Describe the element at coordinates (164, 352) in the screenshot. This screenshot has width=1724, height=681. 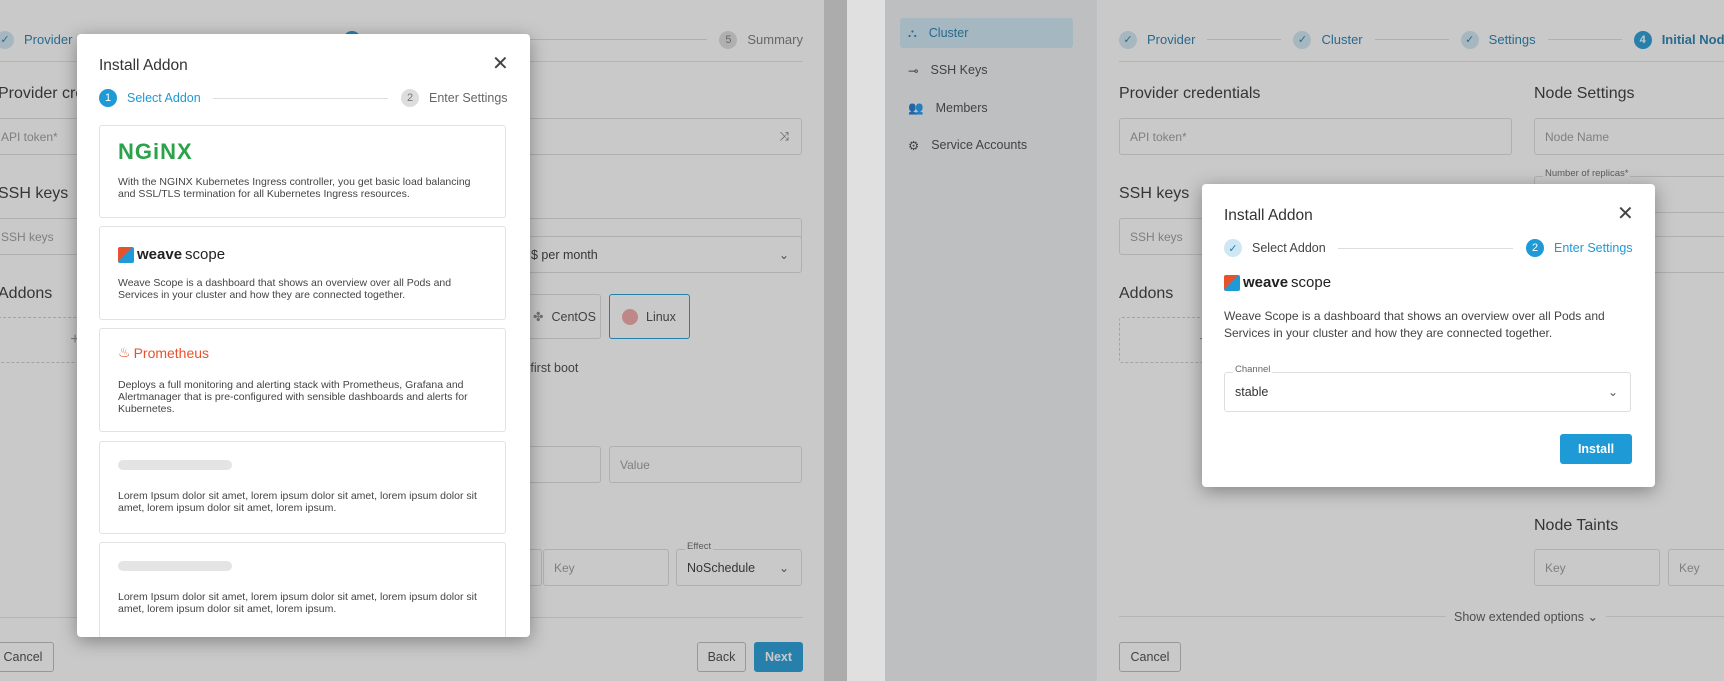
I see `prometheus-logo: ♨ Prometheus` at that location.